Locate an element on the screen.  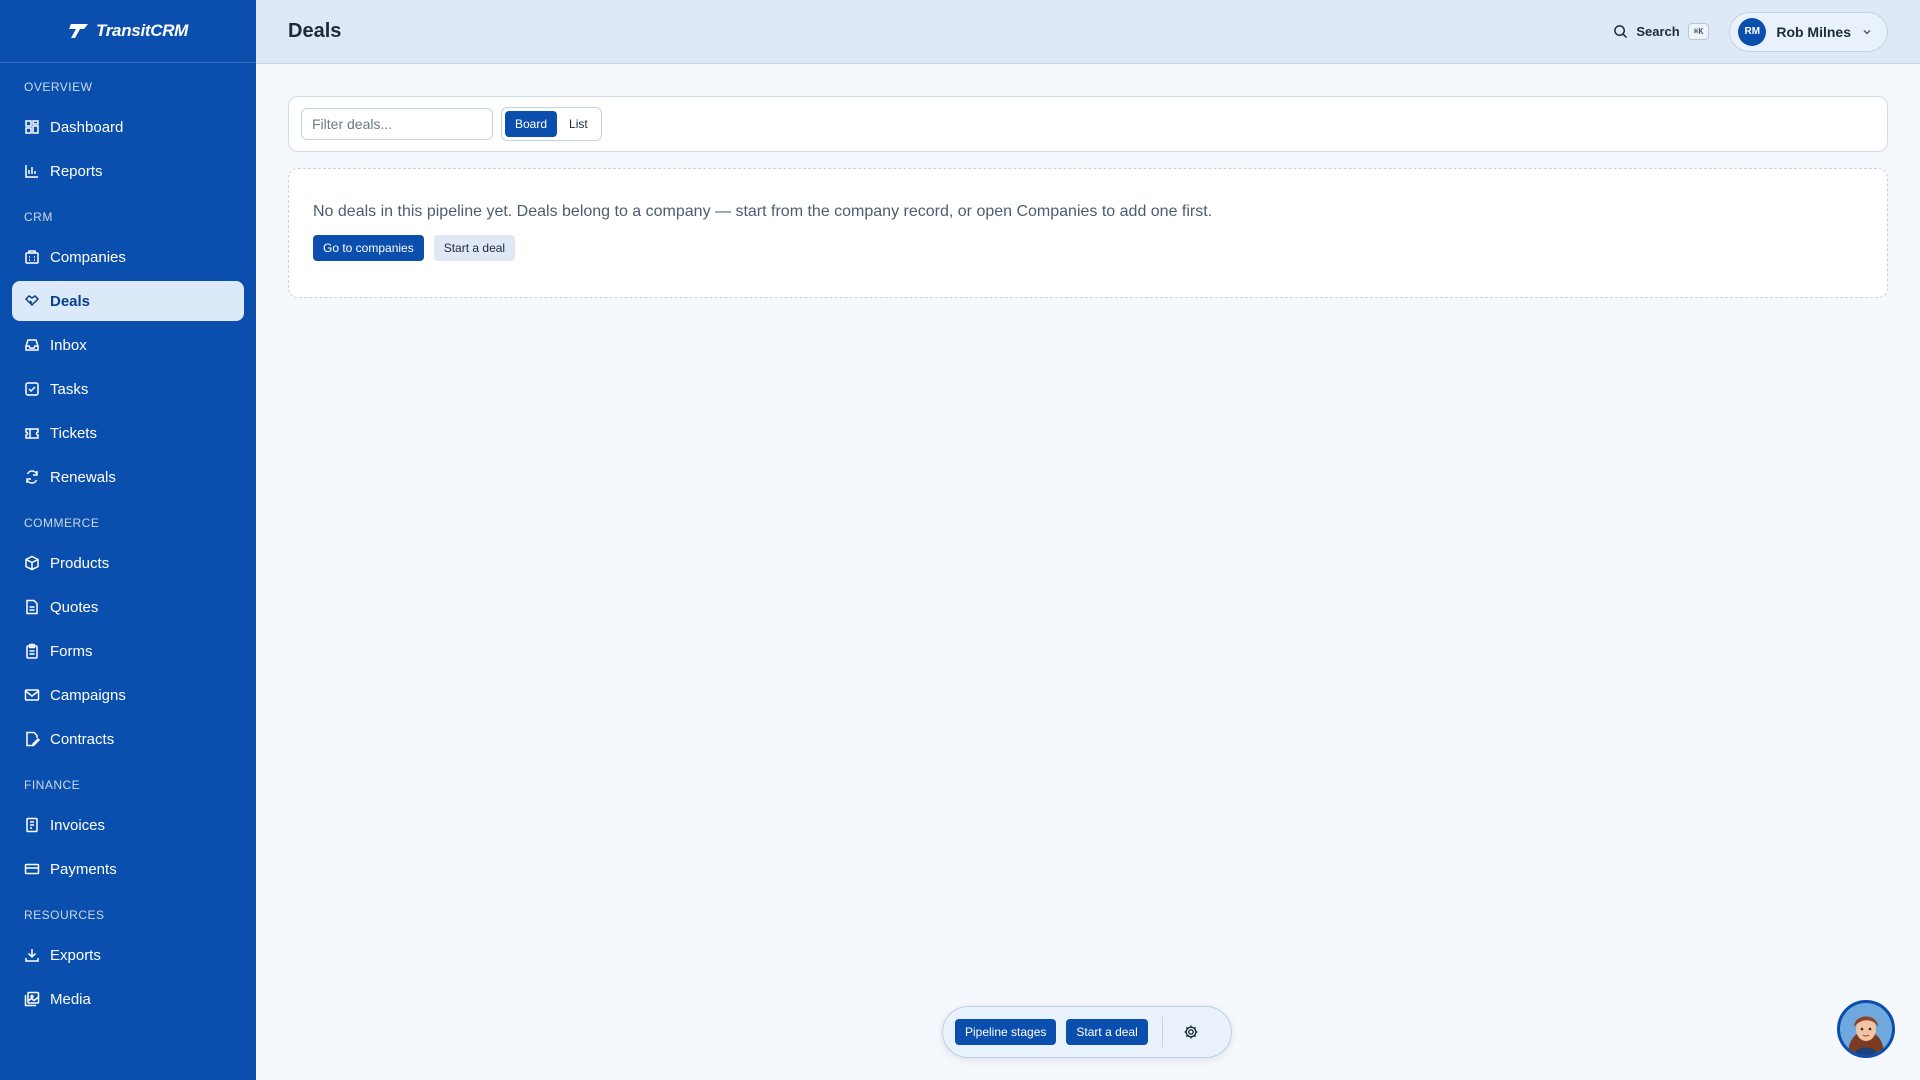
sidebar-item-label: Media is located at coordinates (70, 999).